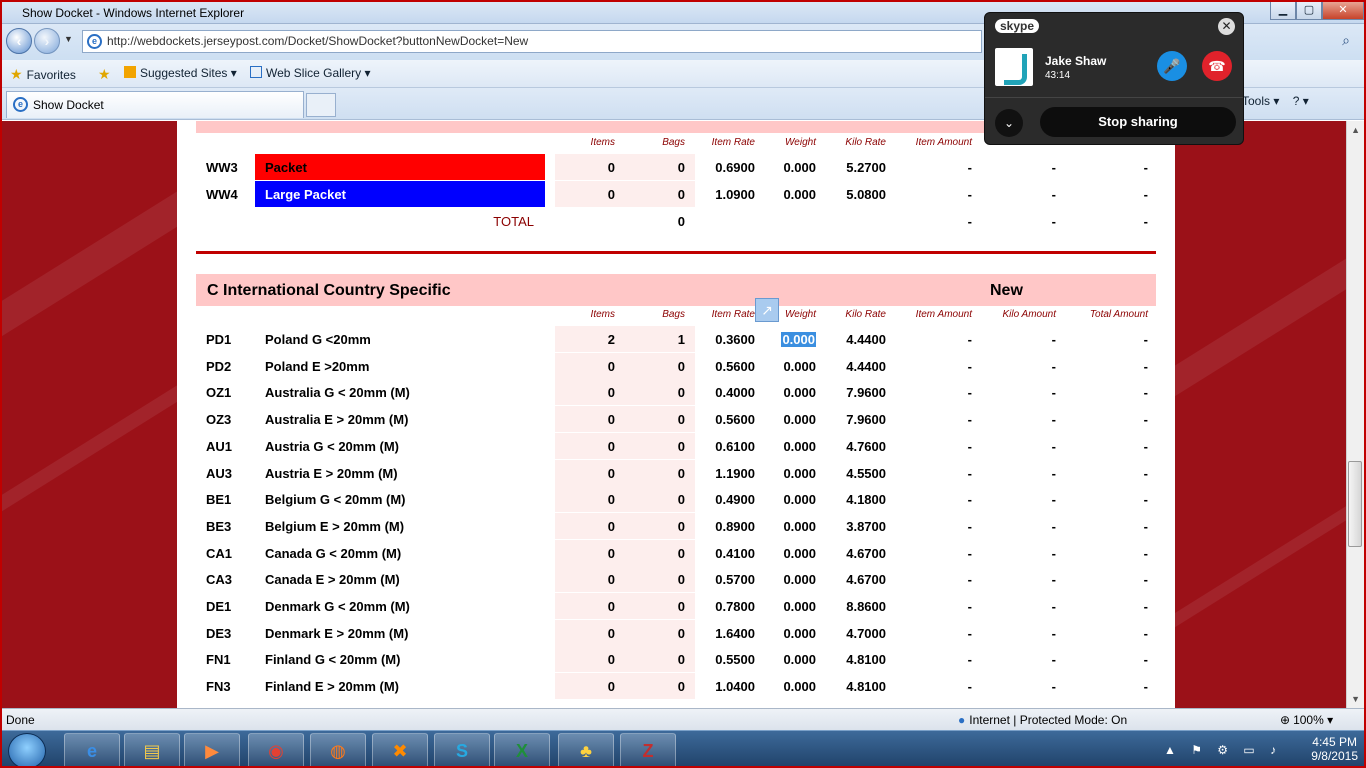  I want to click on taskbar-media-player-icon: ▶, so click(212, 749).